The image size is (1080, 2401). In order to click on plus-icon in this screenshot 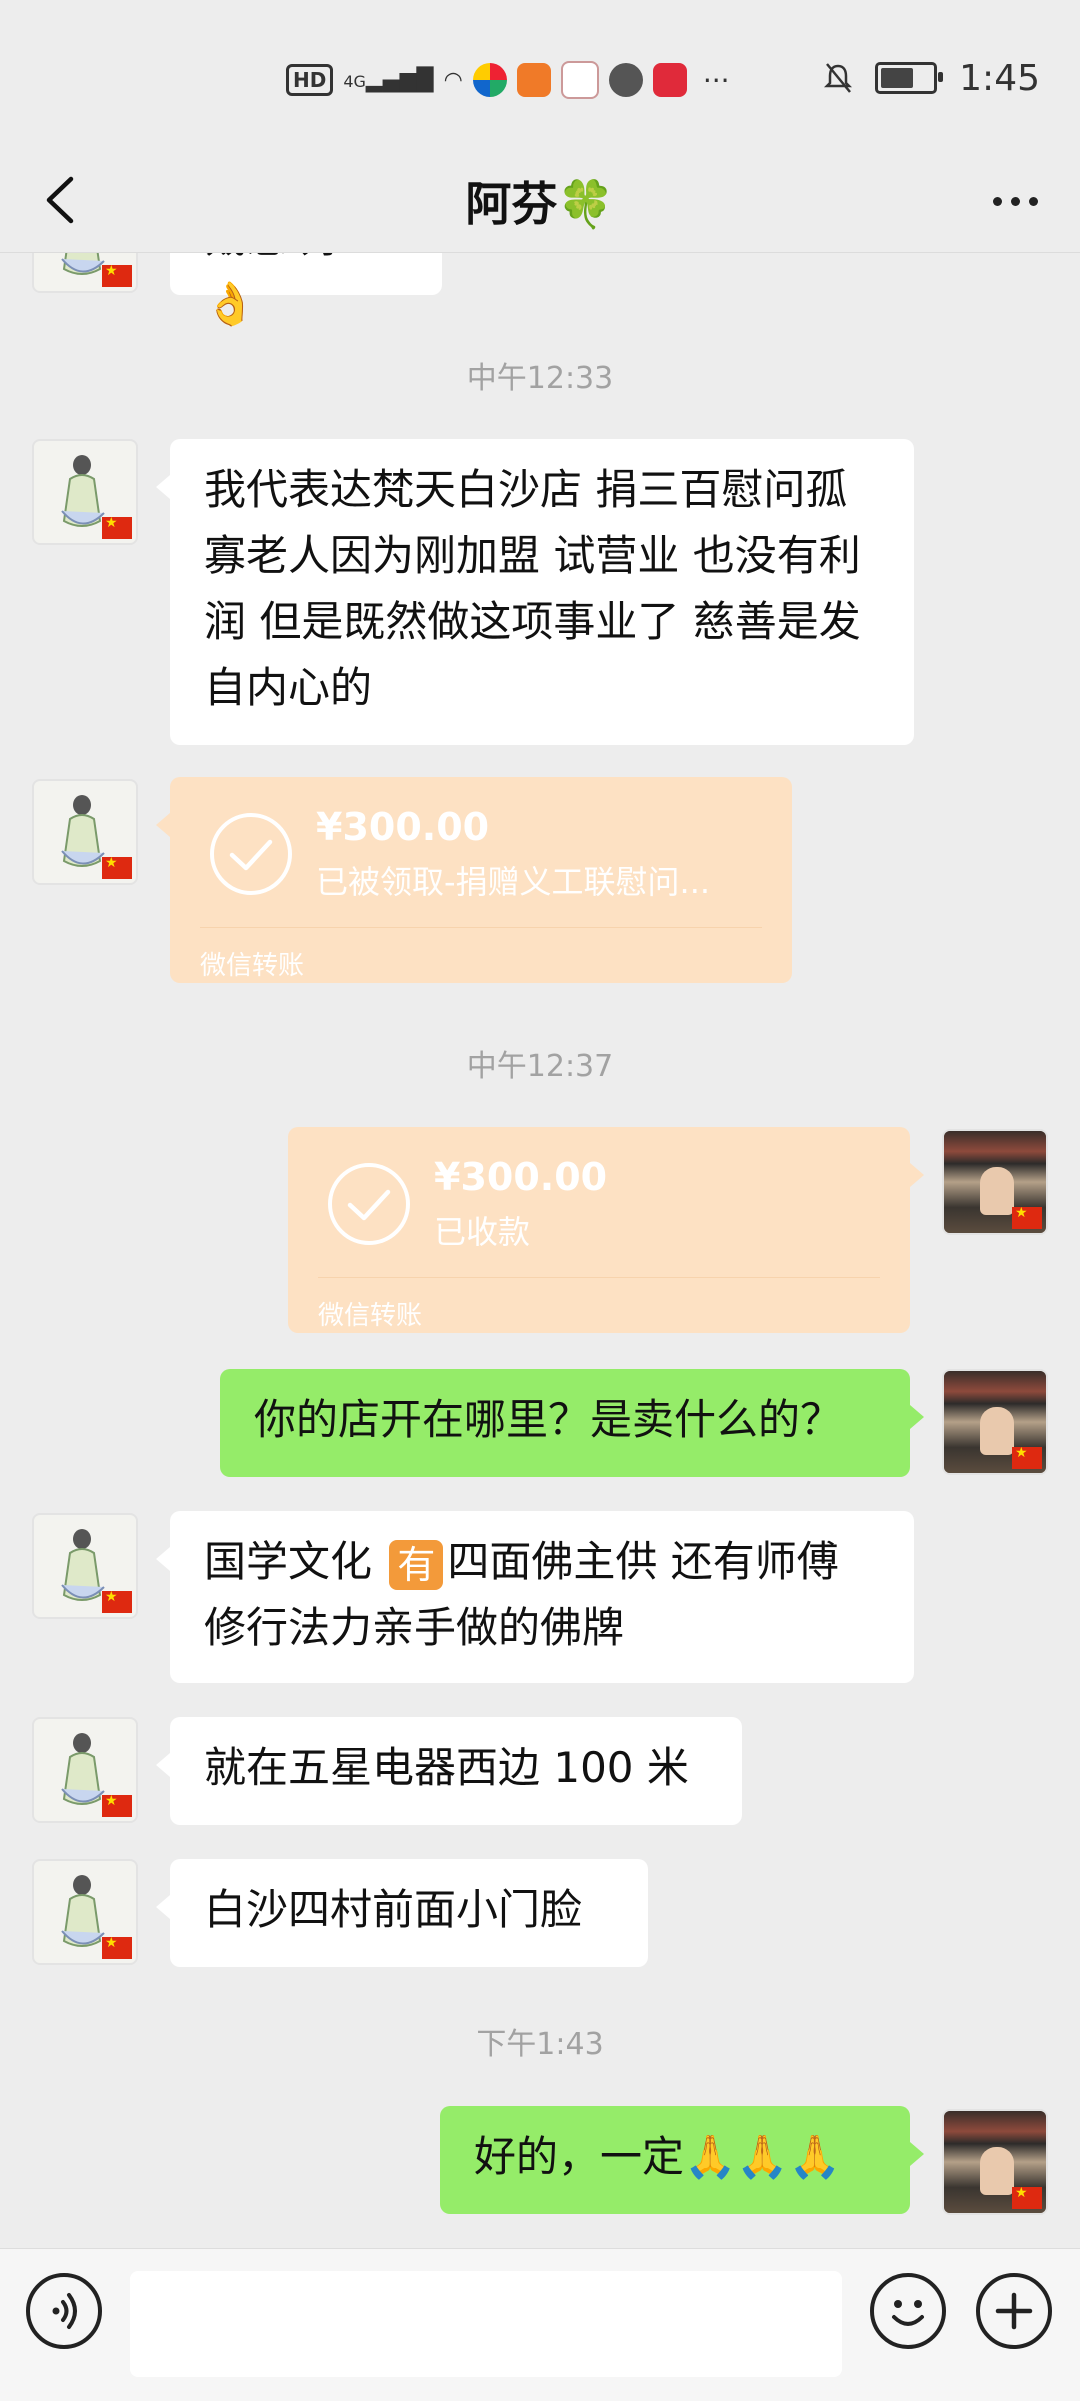, I will do `click(1014, 2311)`.